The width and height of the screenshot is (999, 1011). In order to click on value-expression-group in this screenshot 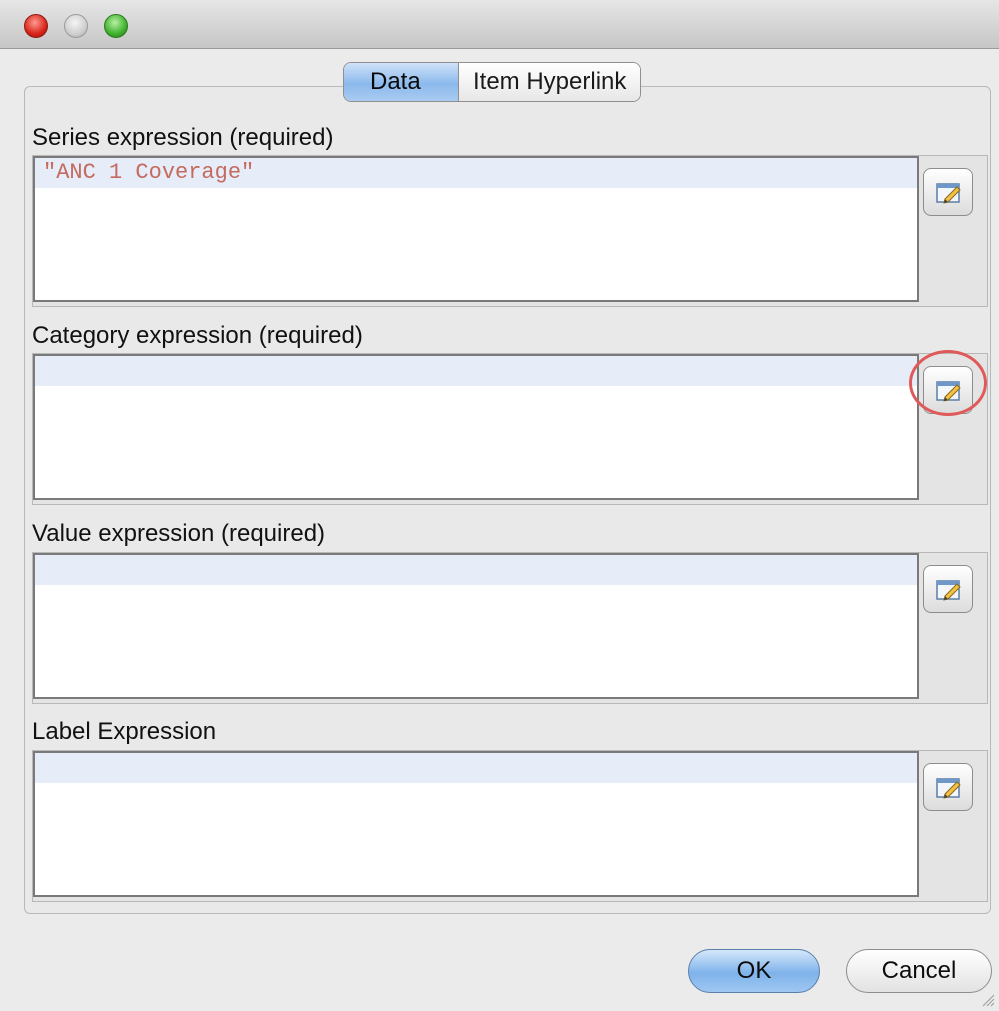, I will do `click(510, 628)`.